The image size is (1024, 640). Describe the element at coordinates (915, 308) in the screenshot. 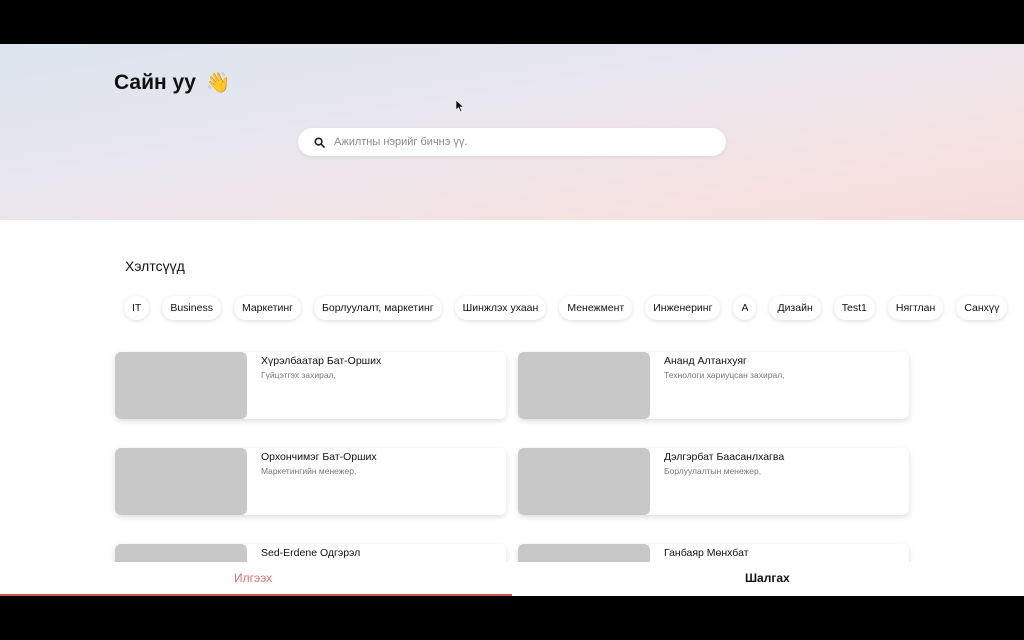

I see `tag-accounting: Нягтлан` at that location.